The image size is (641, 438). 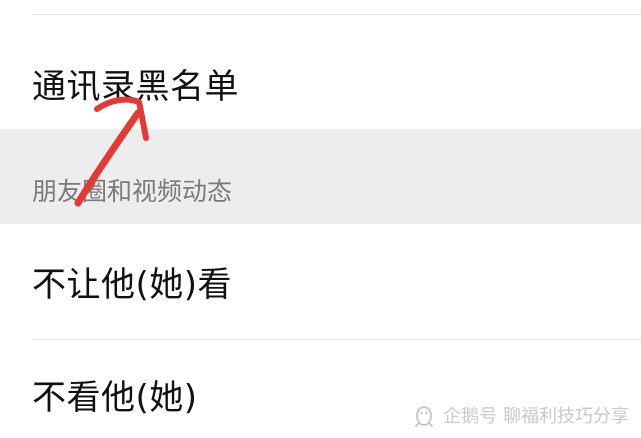 What do you see at coordinates (115, 398) in the screenshot?
I see `dont-see-their-moments-label: 不看他(她)` at bounding box center [115, 398].